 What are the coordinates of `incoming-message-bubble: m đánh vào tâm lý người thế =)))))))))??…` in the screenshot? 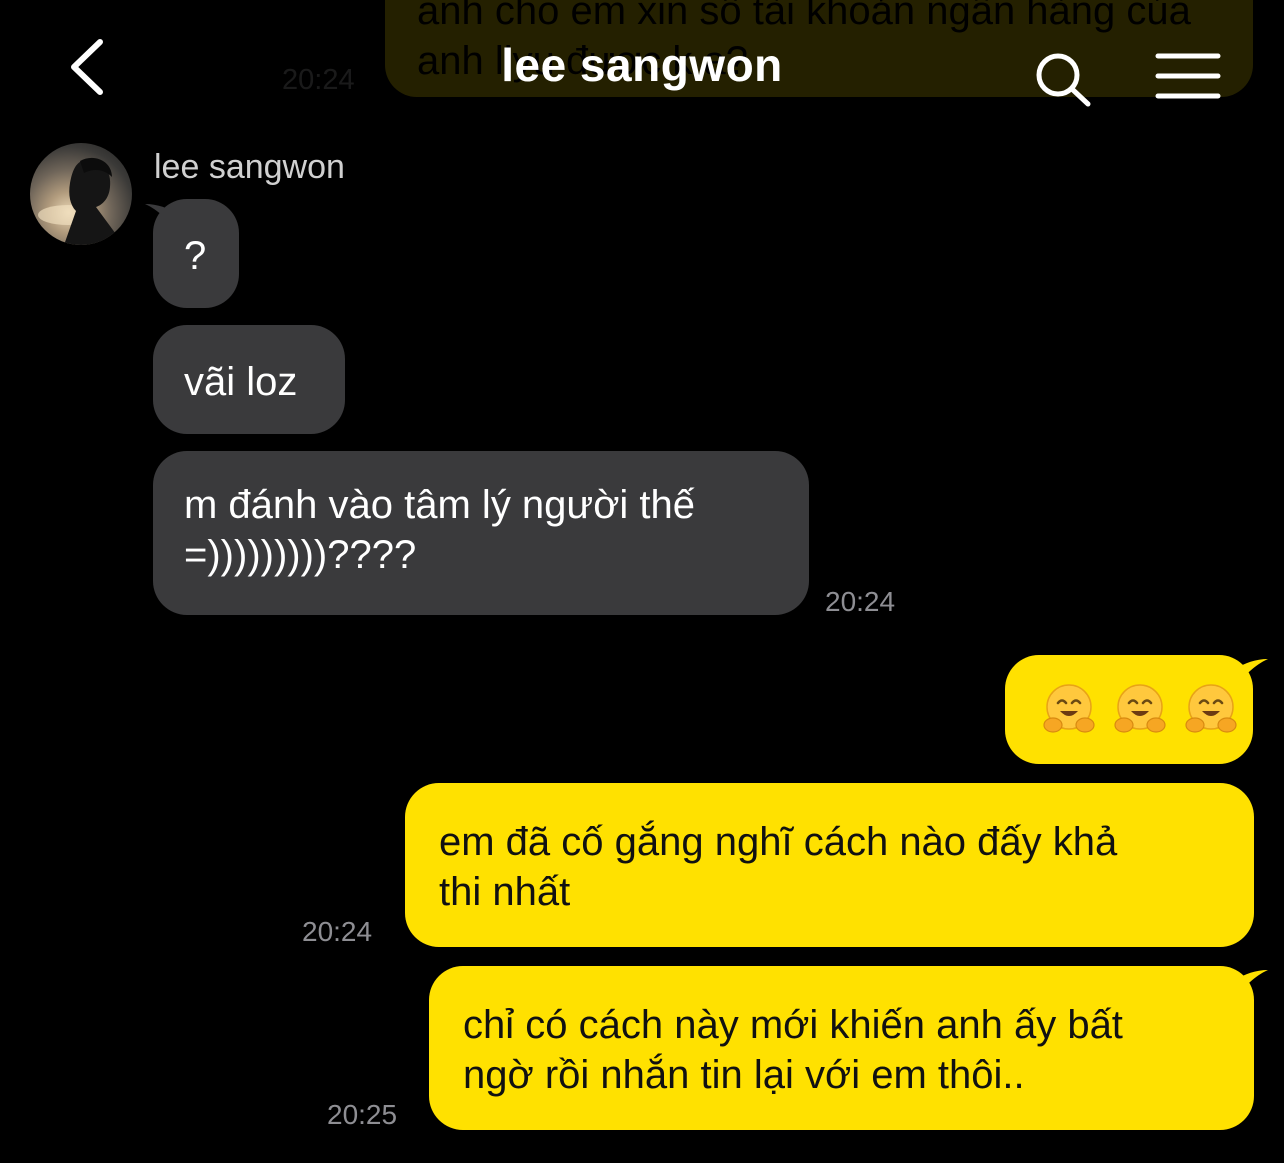 It's located at (481, 533).